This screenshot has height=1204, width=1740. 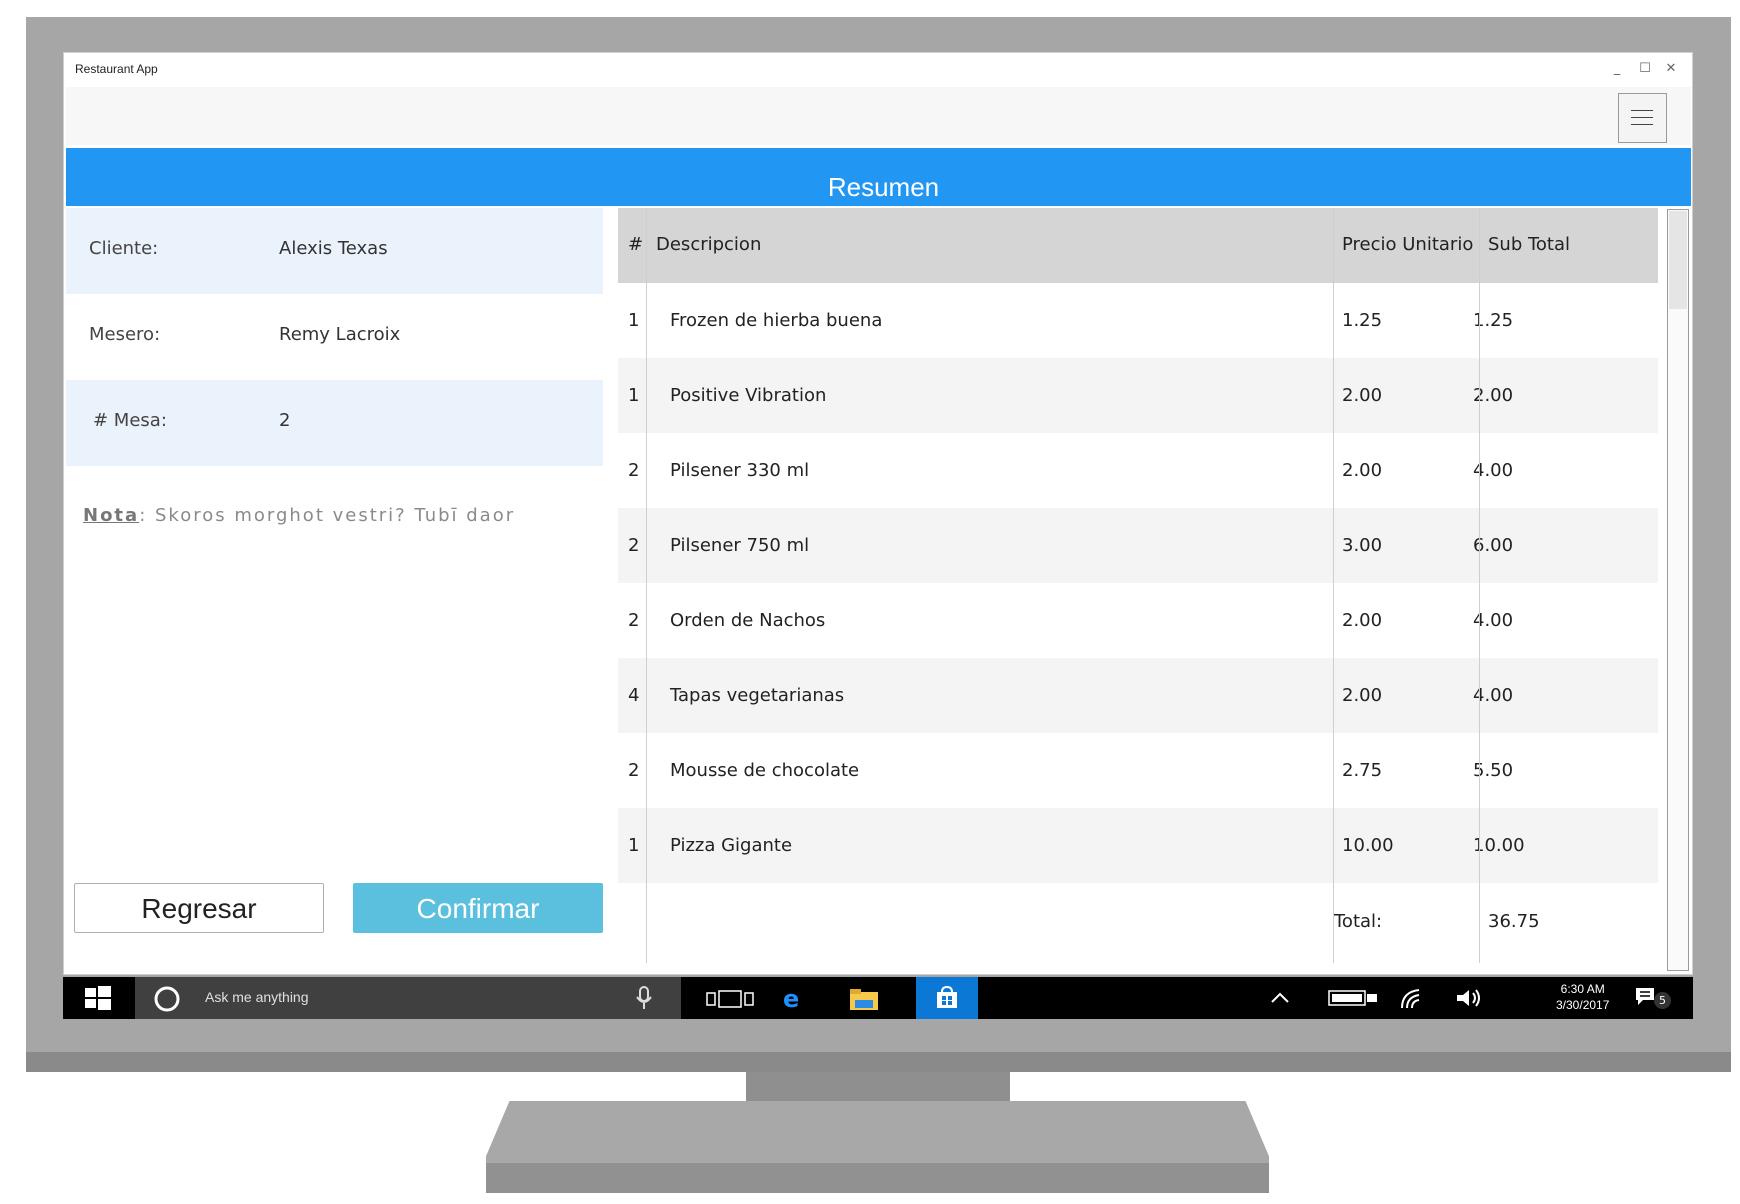 I want to click on edge-icon: e, so click(x=793, y=998).